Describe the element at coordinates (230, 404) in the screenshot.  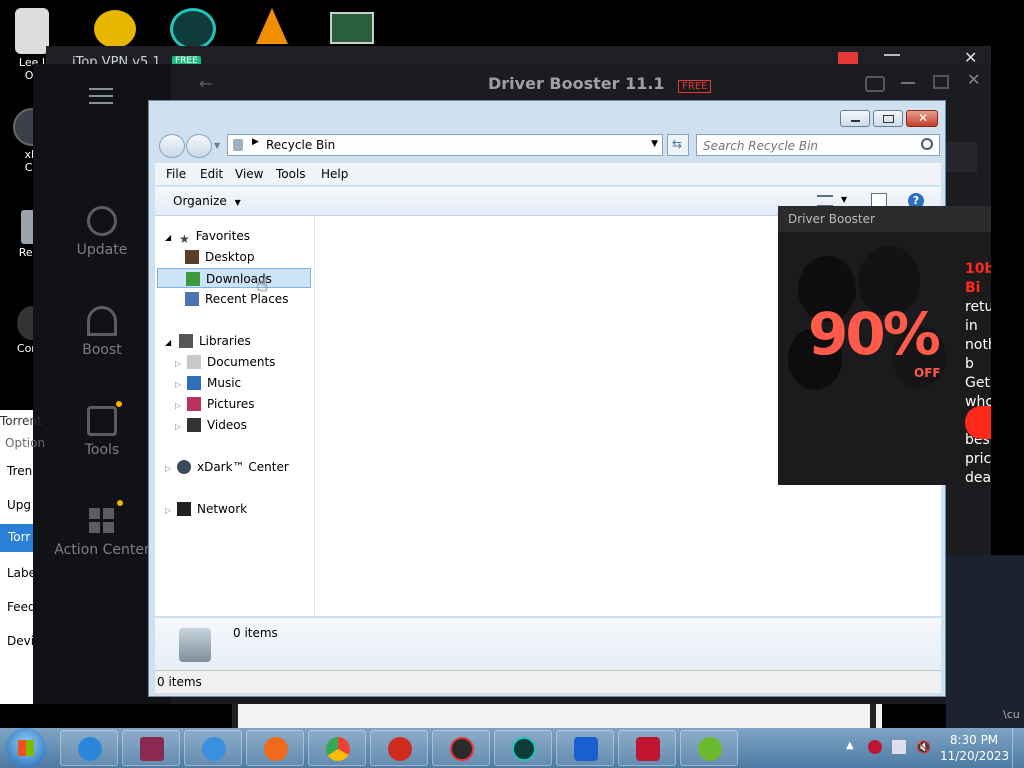
I see `tree-label: Pictures` at that location.